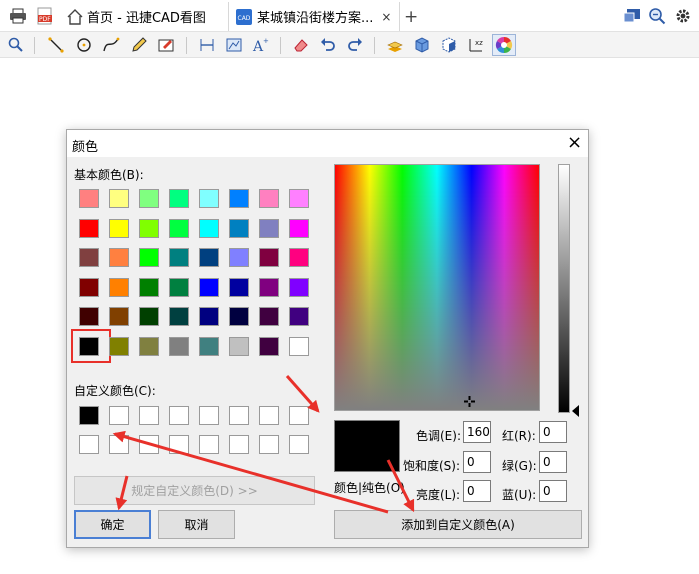  I want to click on pdf-icon: PDF, so click(45, 16).